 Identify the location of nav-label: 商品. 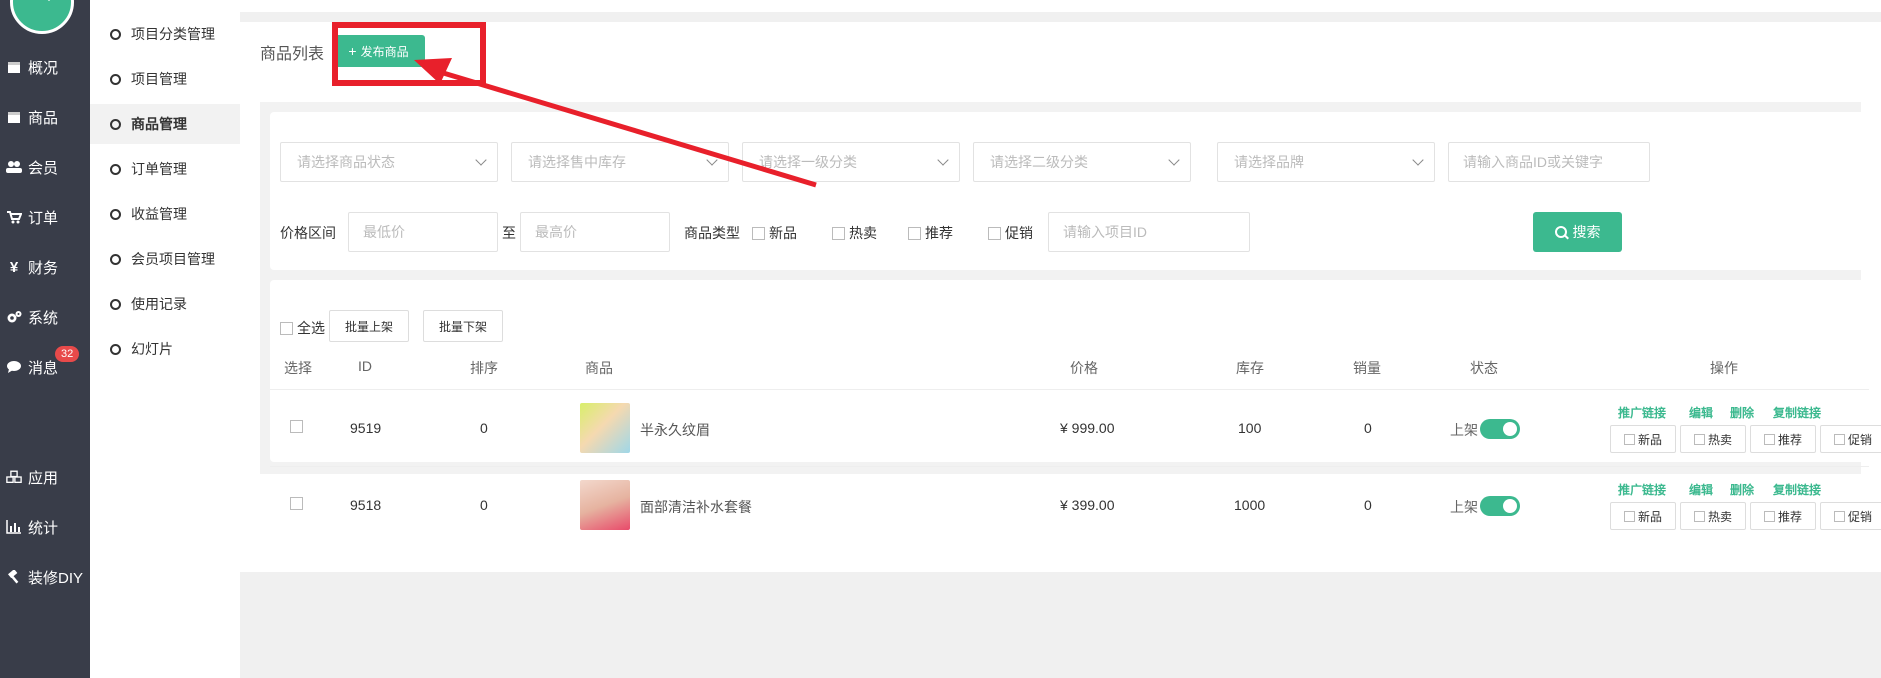
(43, 118).